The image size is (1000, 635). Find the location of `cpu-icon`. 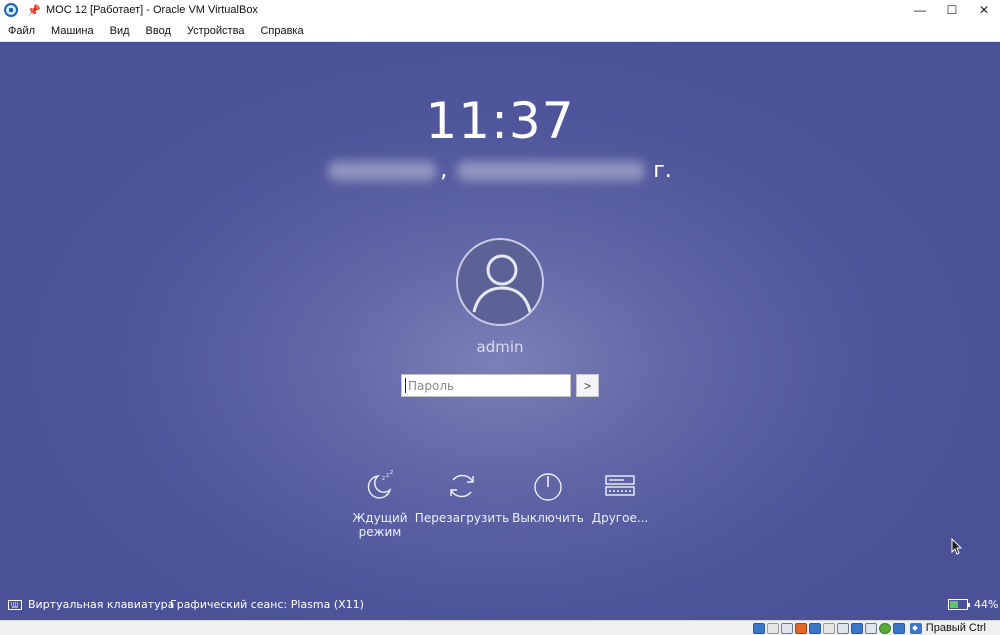

cpu-icon is located at coordinates (870, 628).